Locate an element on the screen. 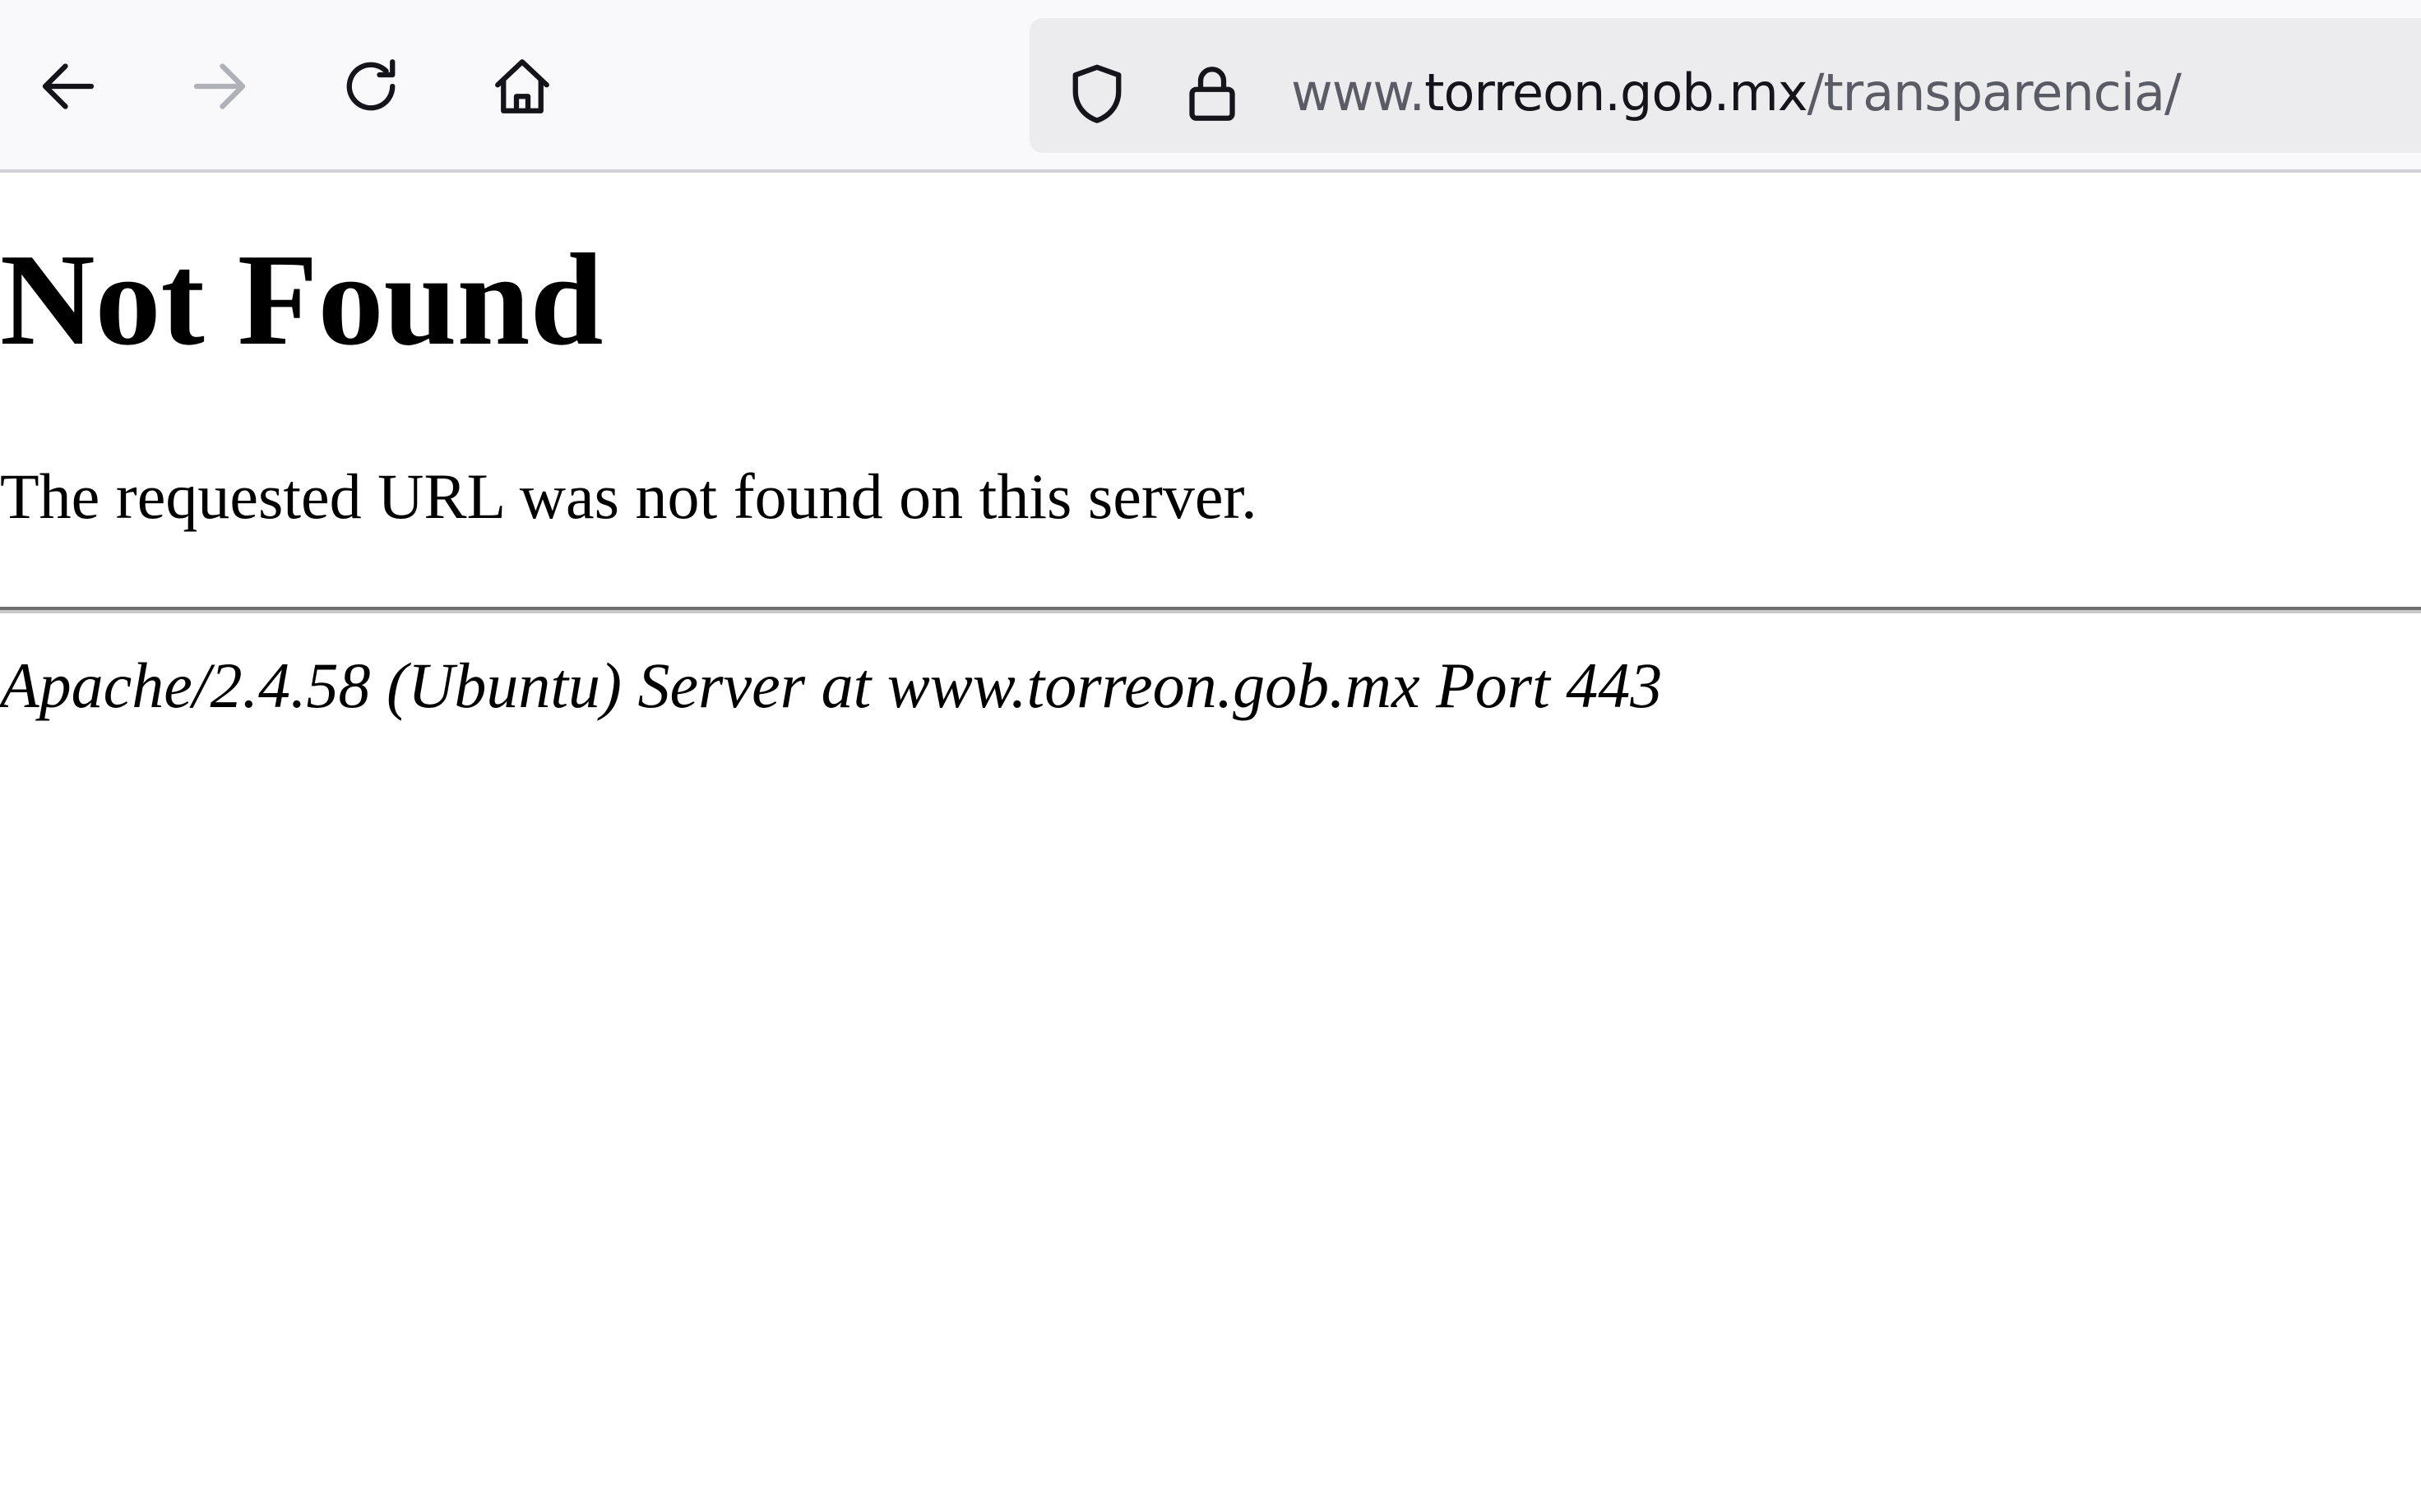 The height and width of the screenshot is (1512, 2421). forward-arrow-icon is located at coordinates (219, 86).